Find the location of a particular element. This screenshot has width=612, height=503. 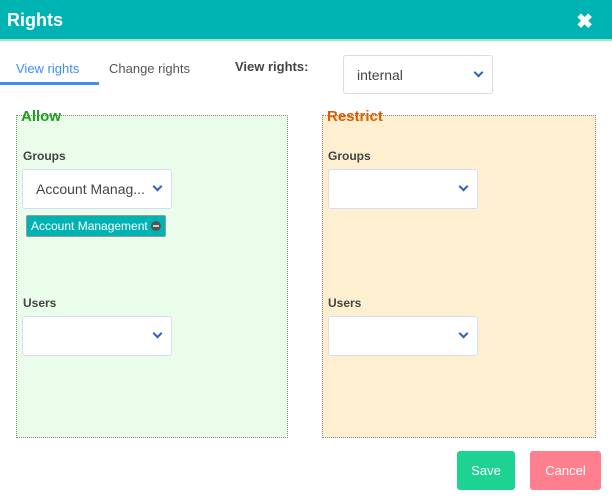

group-tag: Account Management is located at coordinates (96, 226).